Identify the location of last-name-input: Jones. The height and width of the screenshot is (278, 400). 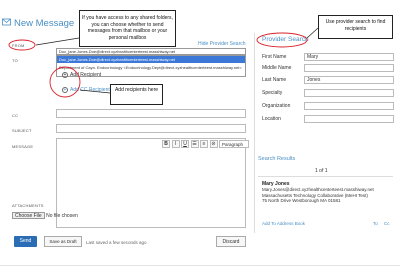
(349, 80).